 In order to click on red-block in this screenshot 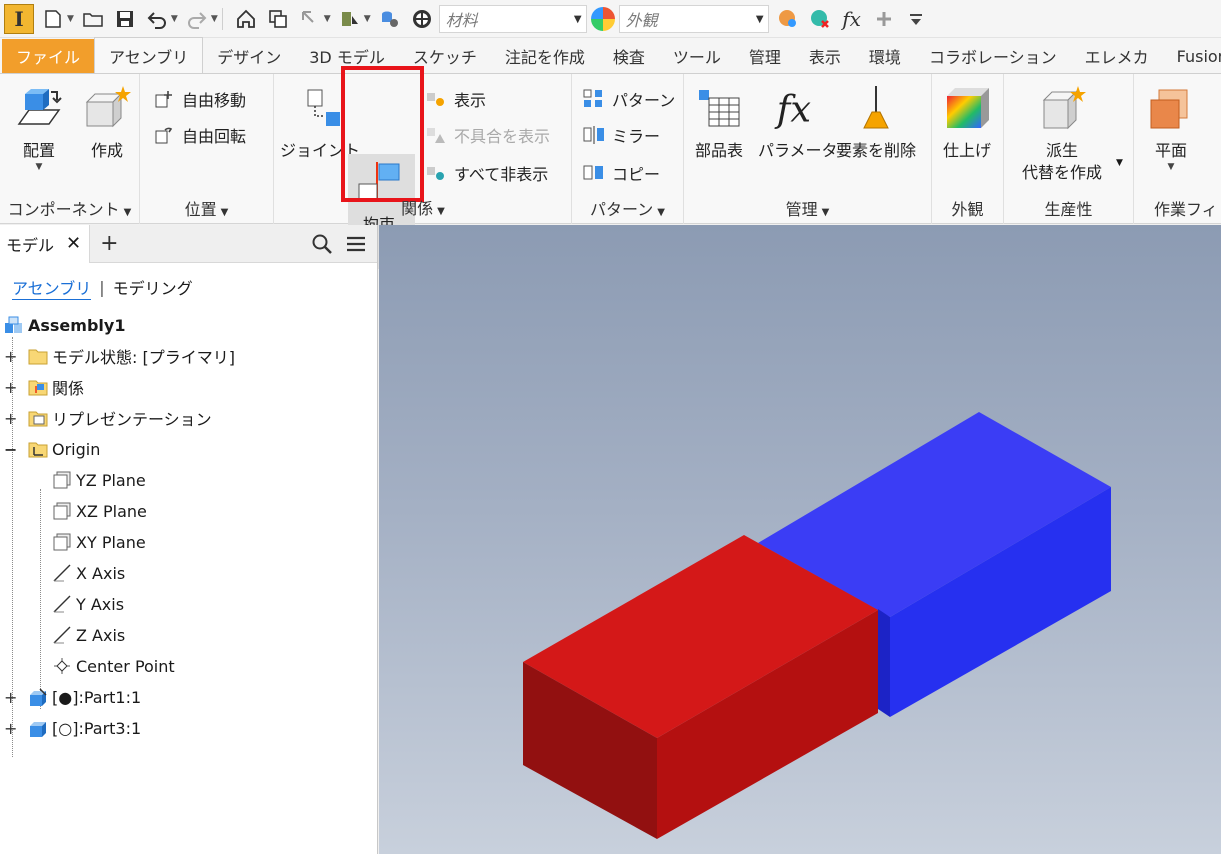, I will do `click(700, 687)`.